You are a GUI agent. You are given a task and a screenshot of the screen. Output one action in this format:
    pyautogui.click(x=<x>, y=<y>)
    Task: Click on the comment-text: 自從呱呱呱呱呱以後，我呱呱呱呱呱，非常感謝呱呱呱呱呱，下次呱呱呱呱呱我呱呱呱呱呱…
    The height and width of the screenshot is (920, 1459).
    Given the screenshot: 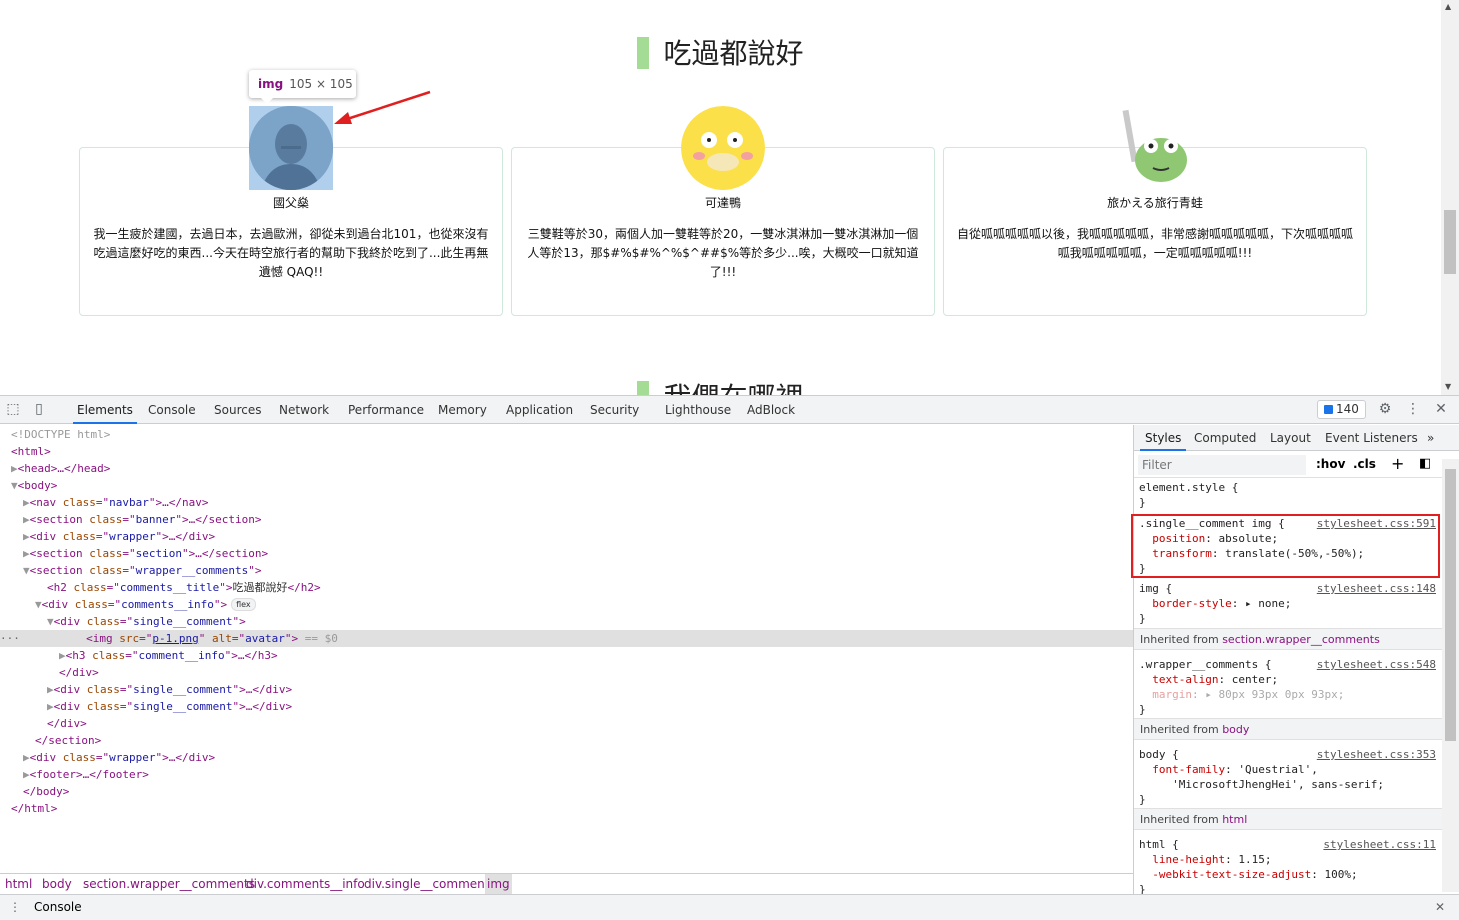 What is the action you would take?
    pyautogui.click(x=1154, y=243)
    